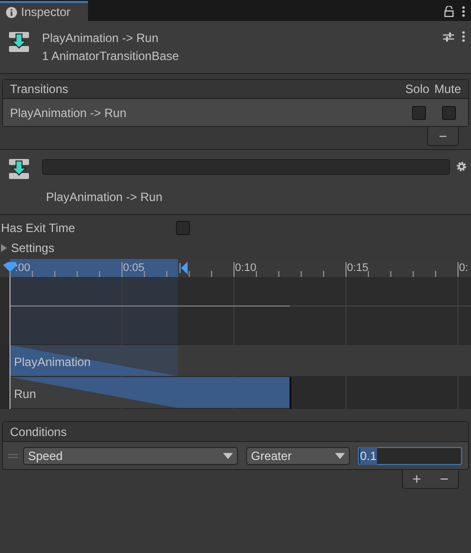 The image size is (471, 553). I want to click on time-tick-label: 0:05, so click(133, 268).